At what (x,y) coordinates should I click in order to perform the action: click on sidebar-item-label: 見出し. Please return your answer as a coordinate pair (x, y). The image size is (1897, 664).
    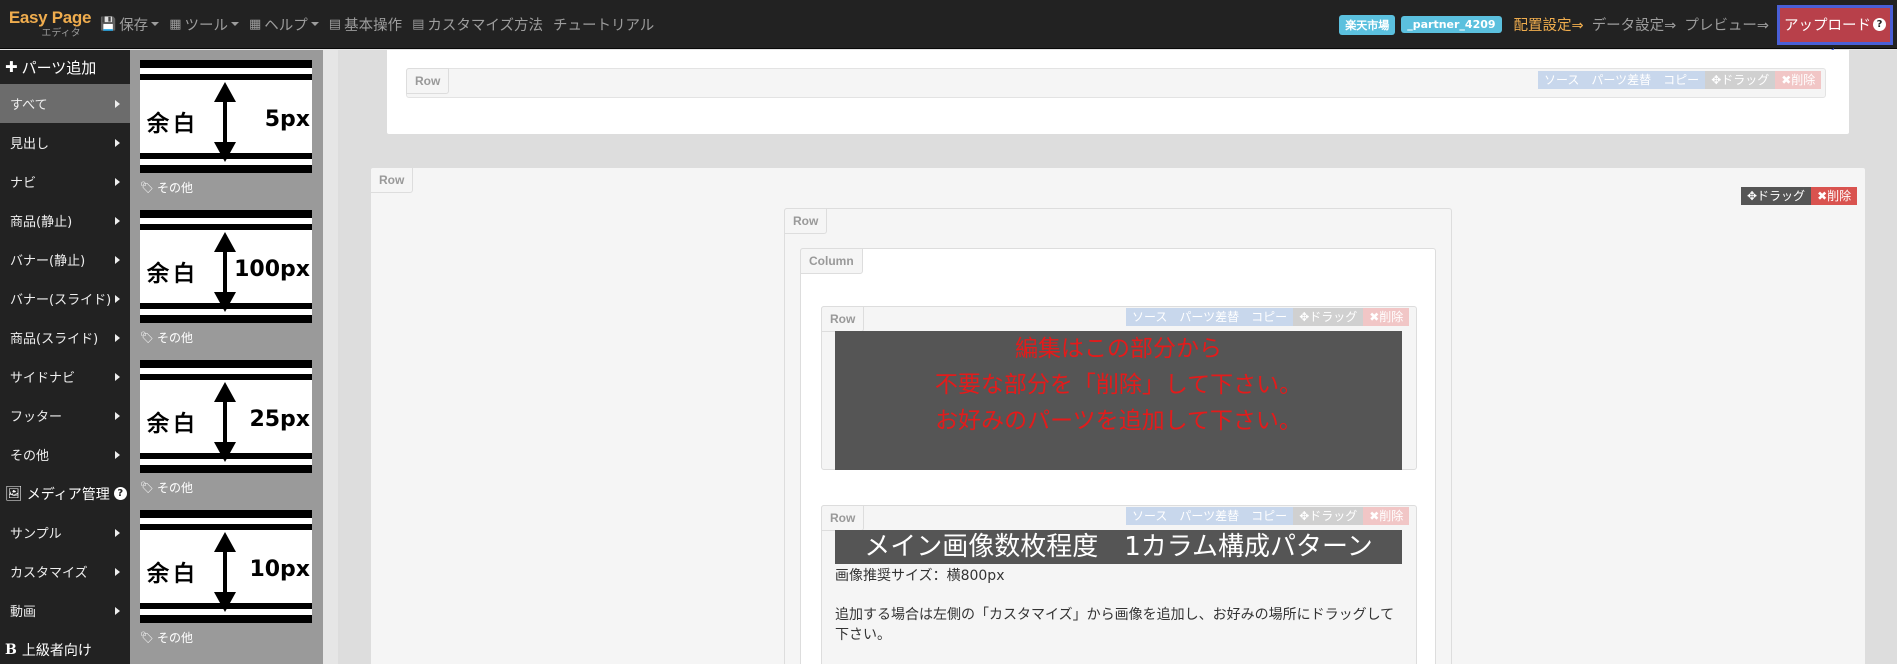
    Looking at the image, I should click on (30, 144).